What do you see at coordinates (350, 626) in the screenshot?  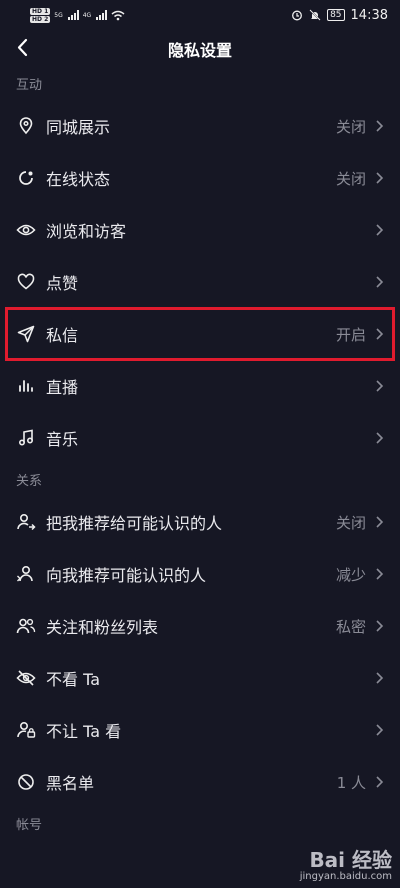 I see `row-value: 私密` at bounding box center [350, 626].